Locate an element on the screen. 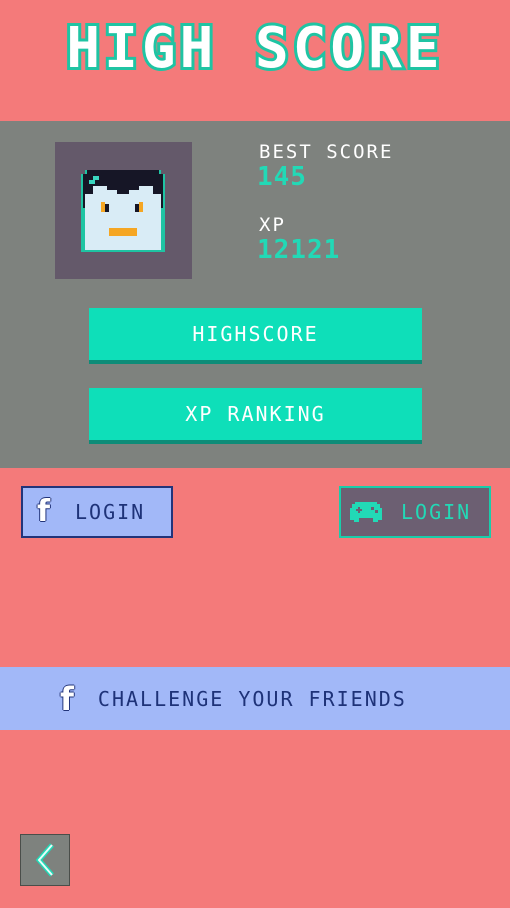  xp-value: 12121 is located at coordinates (299, 250).